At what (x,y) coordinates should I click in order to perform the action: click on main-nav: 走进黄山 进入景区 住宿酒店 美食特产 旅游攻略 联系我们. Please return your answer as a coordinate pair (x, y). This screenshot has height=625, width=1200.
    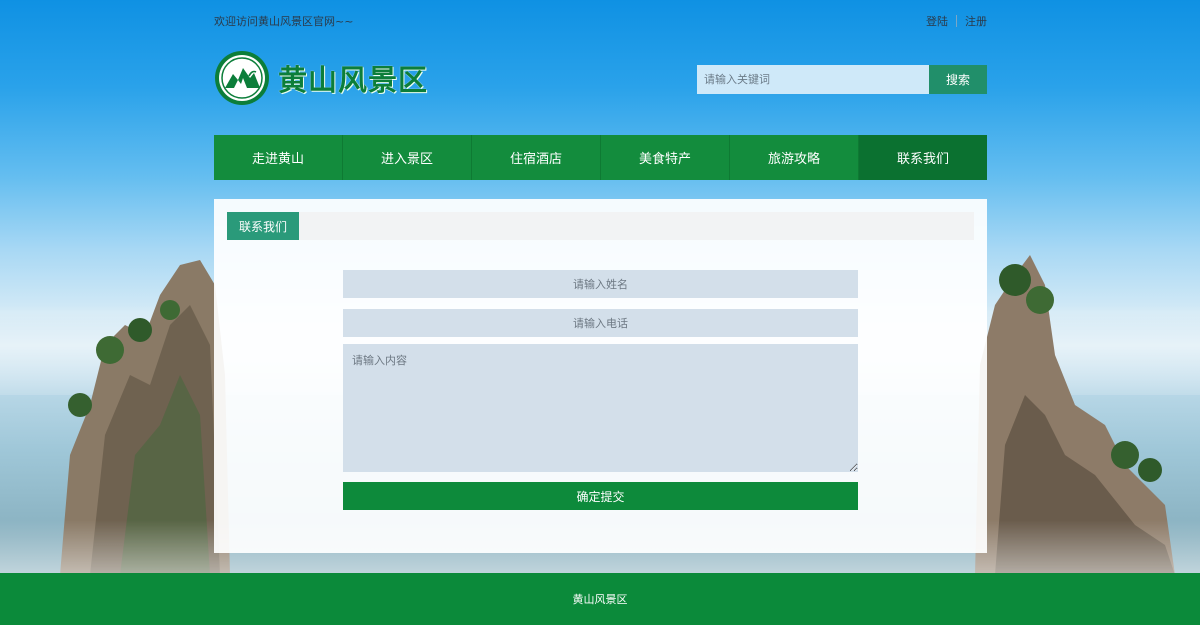
    Looking at the image, I should click on (600, 157).